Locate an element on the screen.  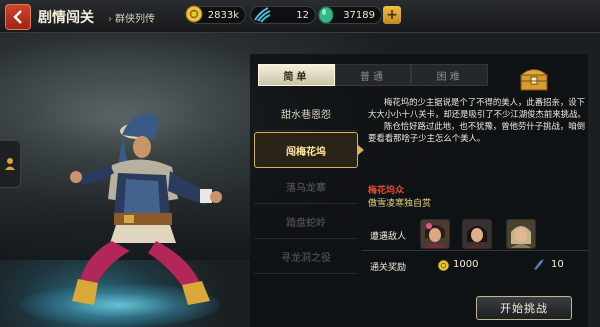
page-title: 剧情闯关 is located at coordinates (66, 18).